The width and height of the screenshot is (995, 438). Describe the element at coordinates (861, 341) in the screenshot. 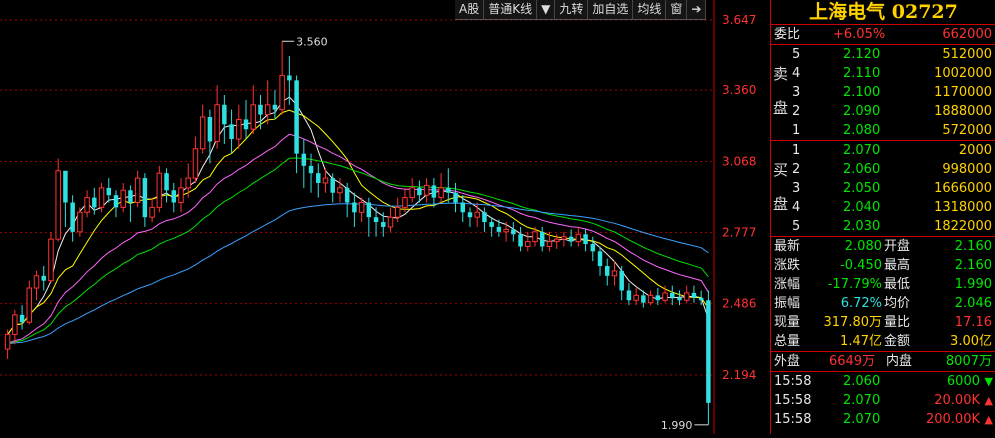

I see `stat-value: 1.47亿` at that location.